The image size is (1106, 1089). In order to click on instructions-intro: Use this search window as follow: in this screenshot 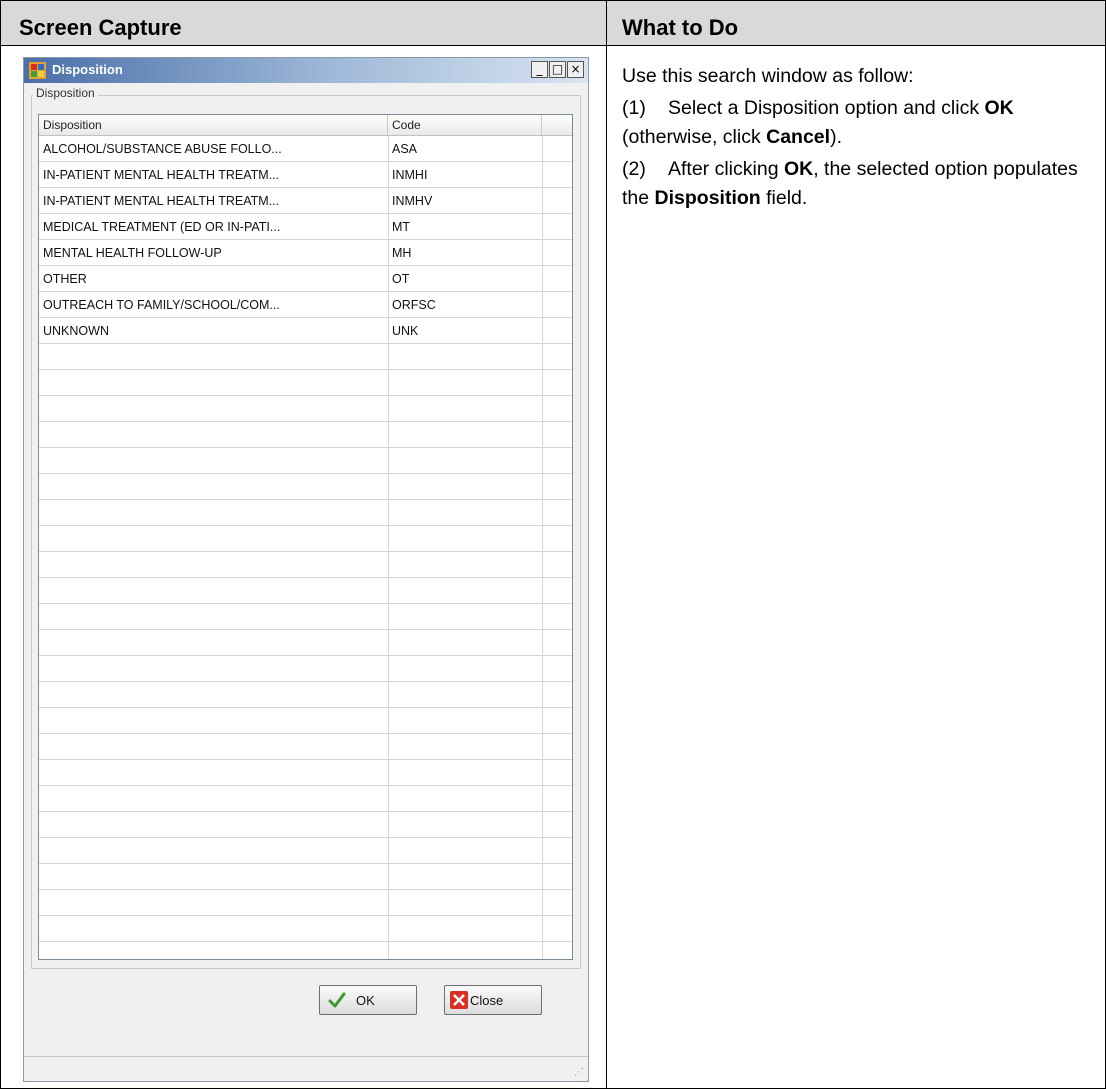, I will do `click(768, 76)`.